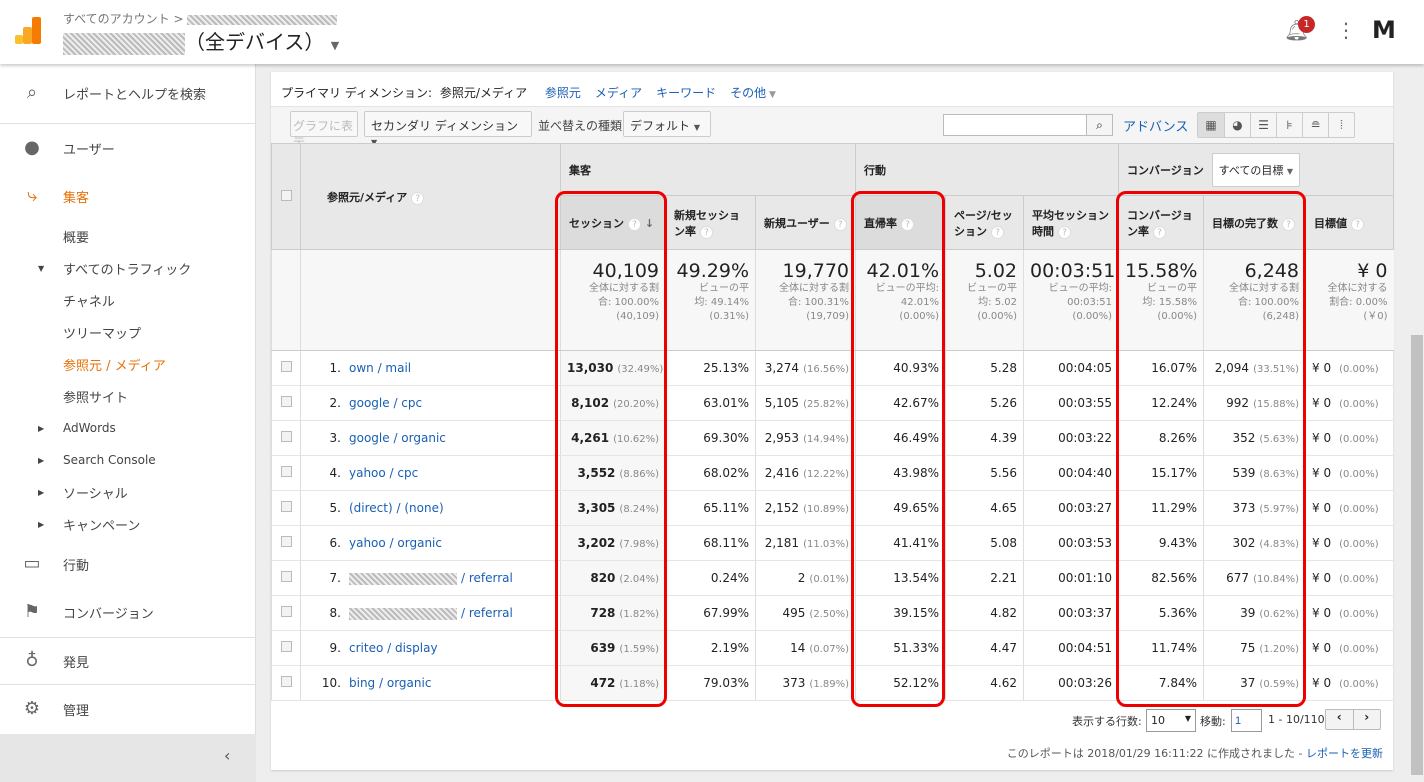 This screenshot has width=1424, height=782. Describe the element at coordinates (430, 196) in the screenshot. I see `dimension-header: 参照元/メディア?` at that location.